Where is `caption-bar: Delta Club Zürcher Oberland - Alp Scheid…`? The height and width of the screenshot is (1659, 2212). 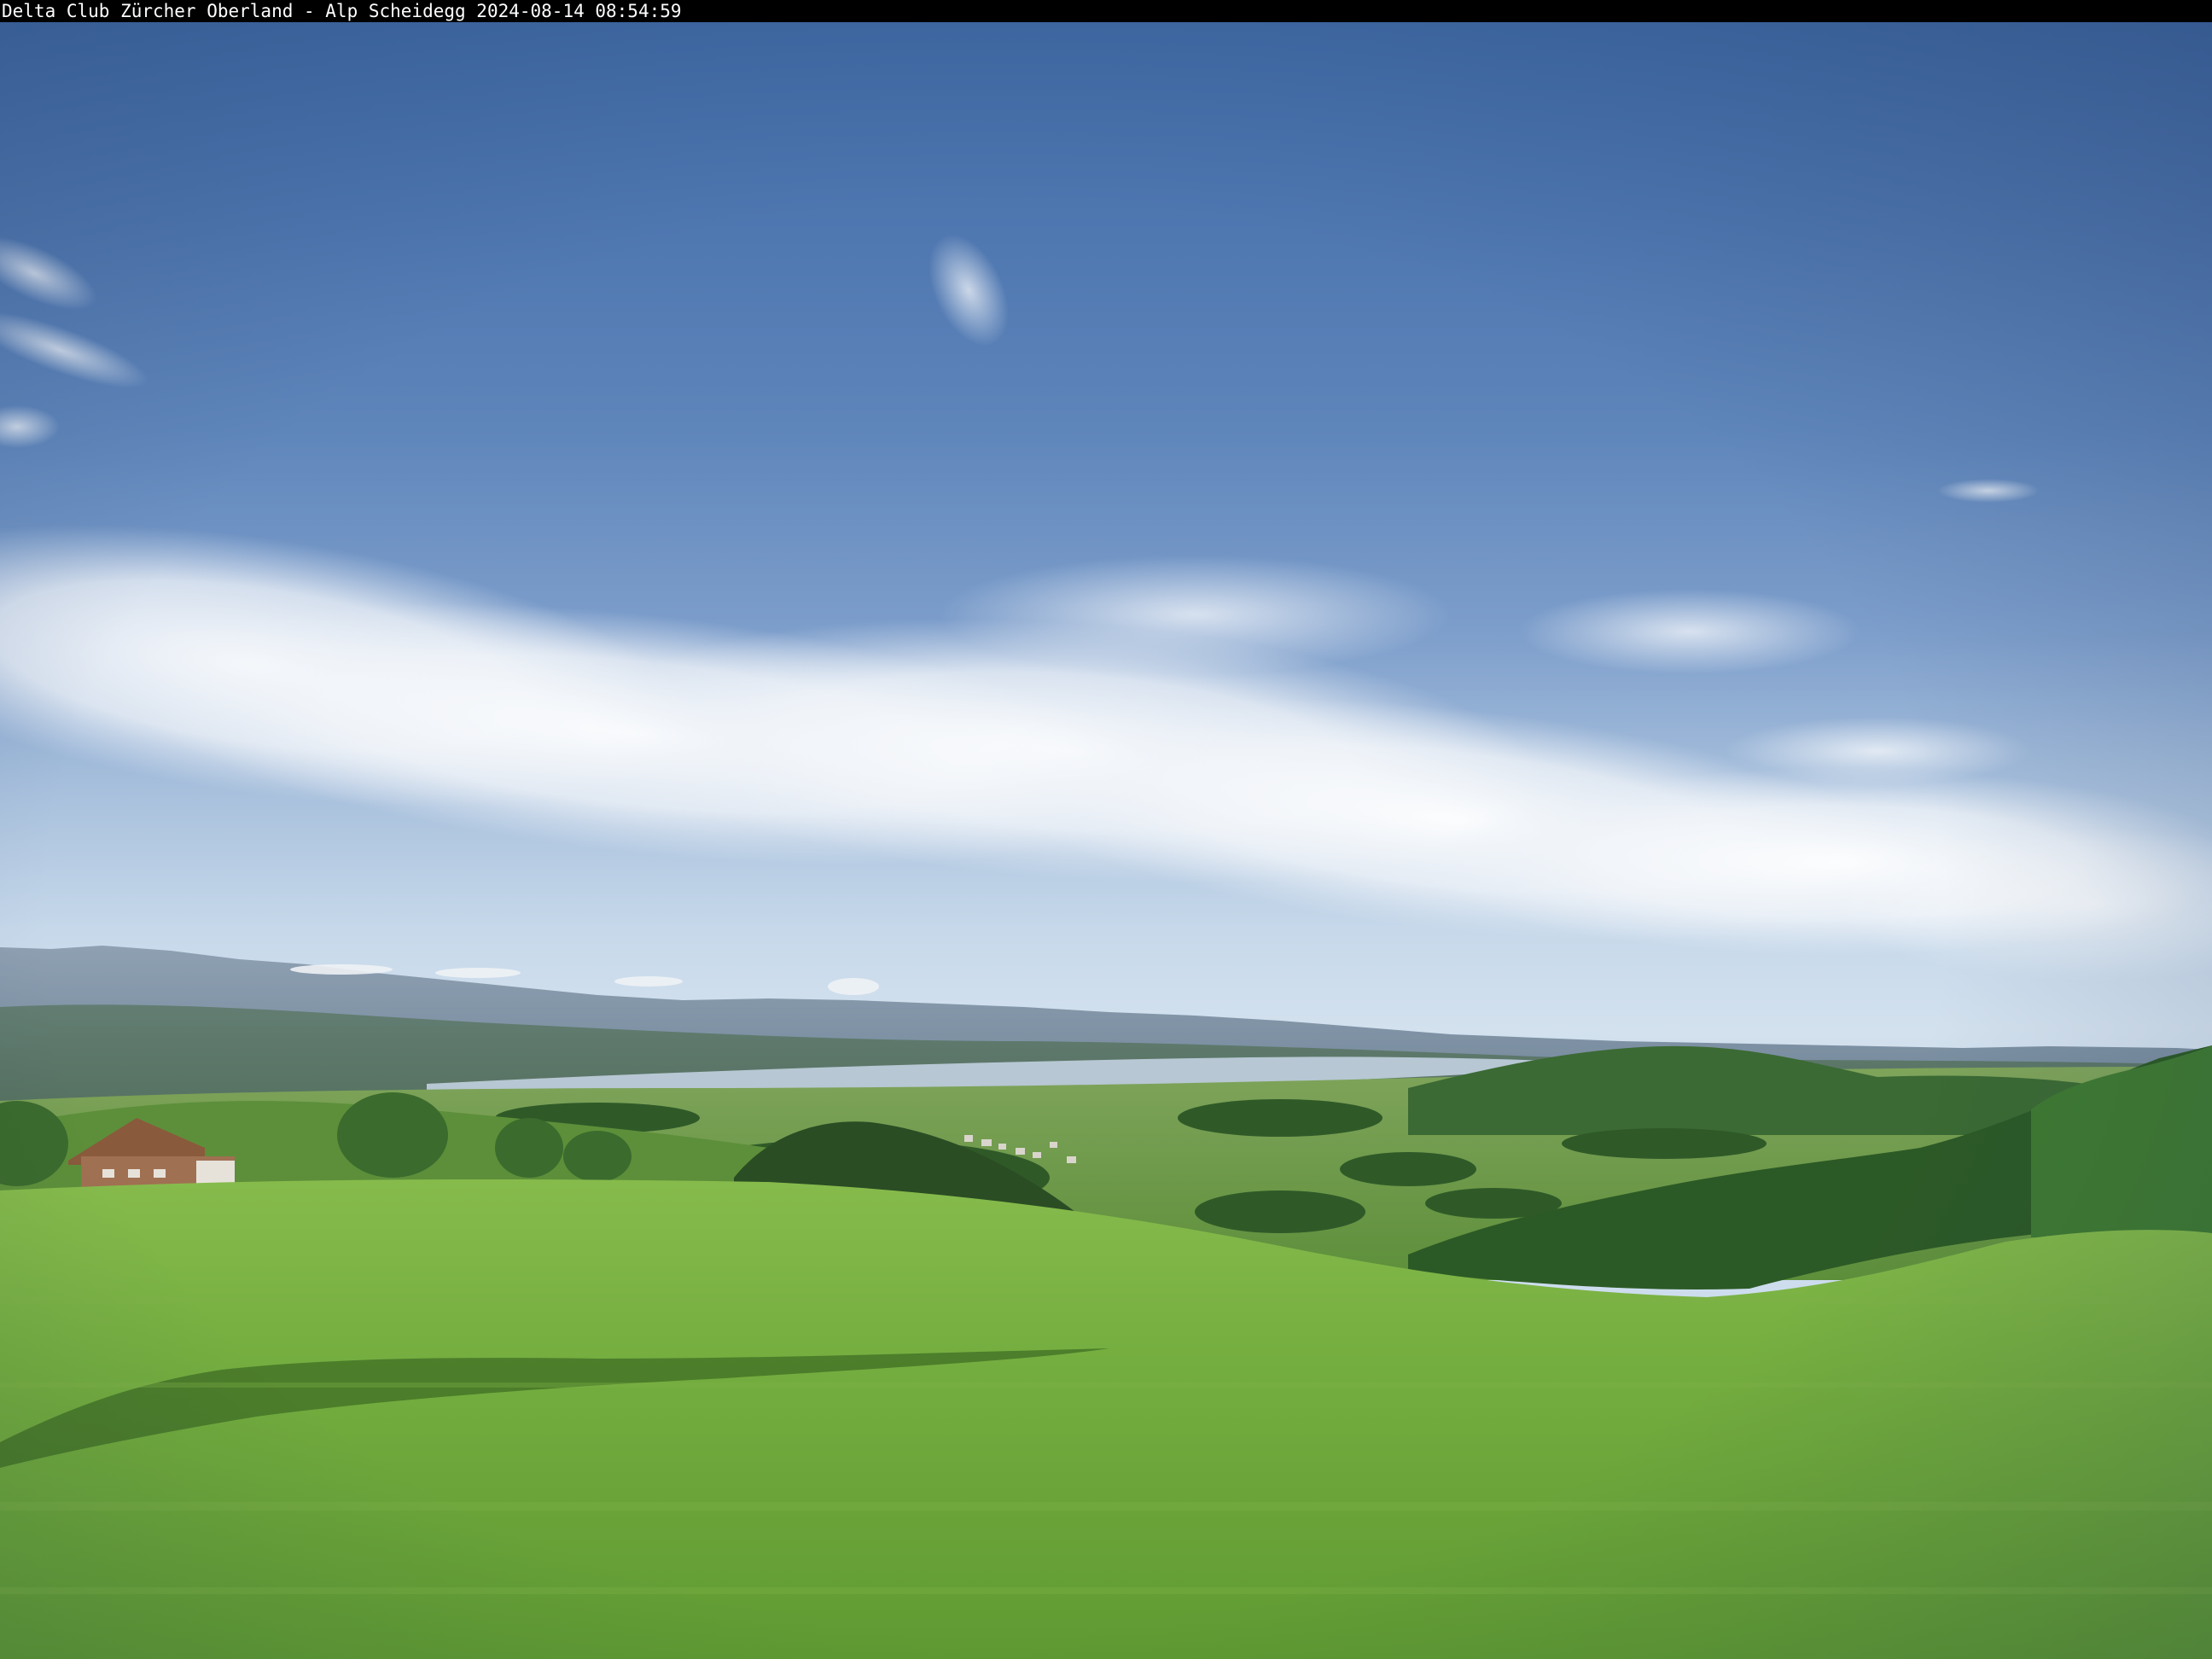
caption-bar: Delta Club Zürcher Oberland - Alp Scheid… is located at coordinates (1106, 11).